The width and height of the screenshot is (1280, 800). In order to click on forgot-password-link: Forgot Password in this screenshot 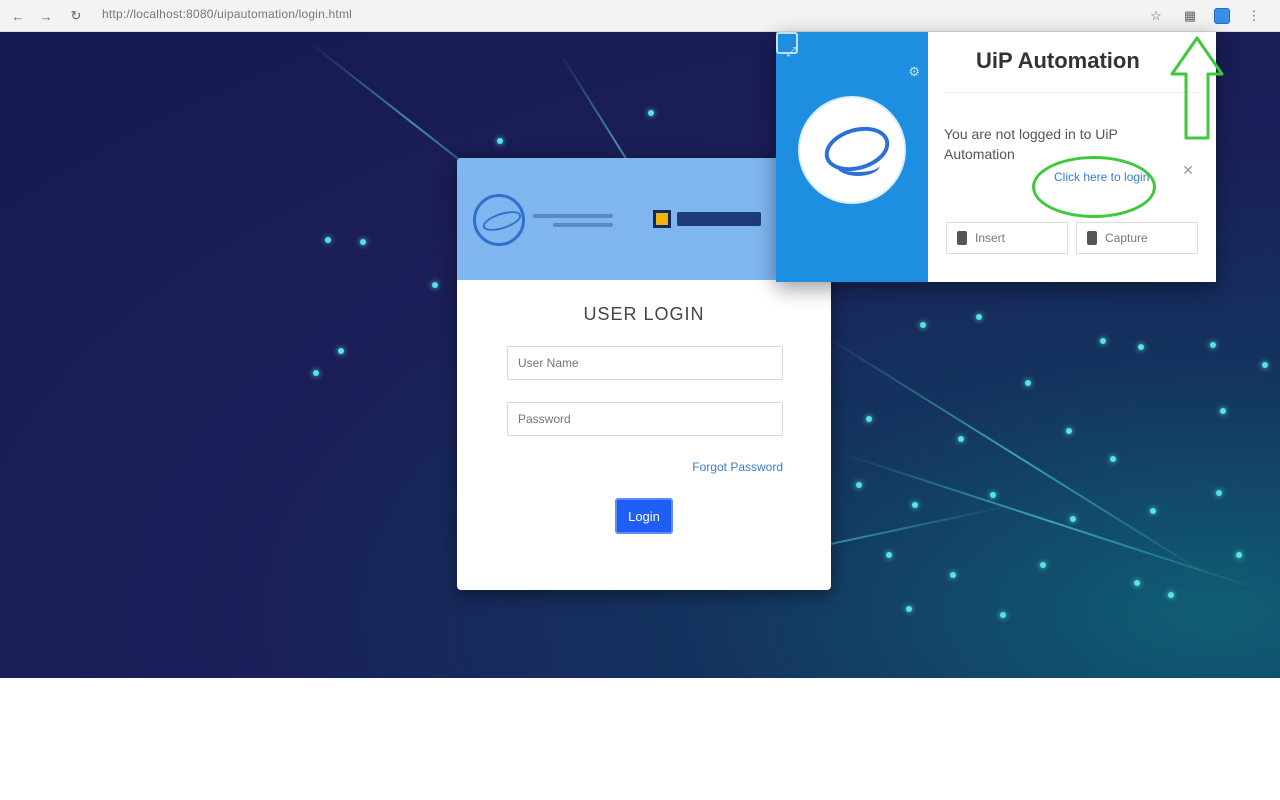, I will do `click(737, 467)`.